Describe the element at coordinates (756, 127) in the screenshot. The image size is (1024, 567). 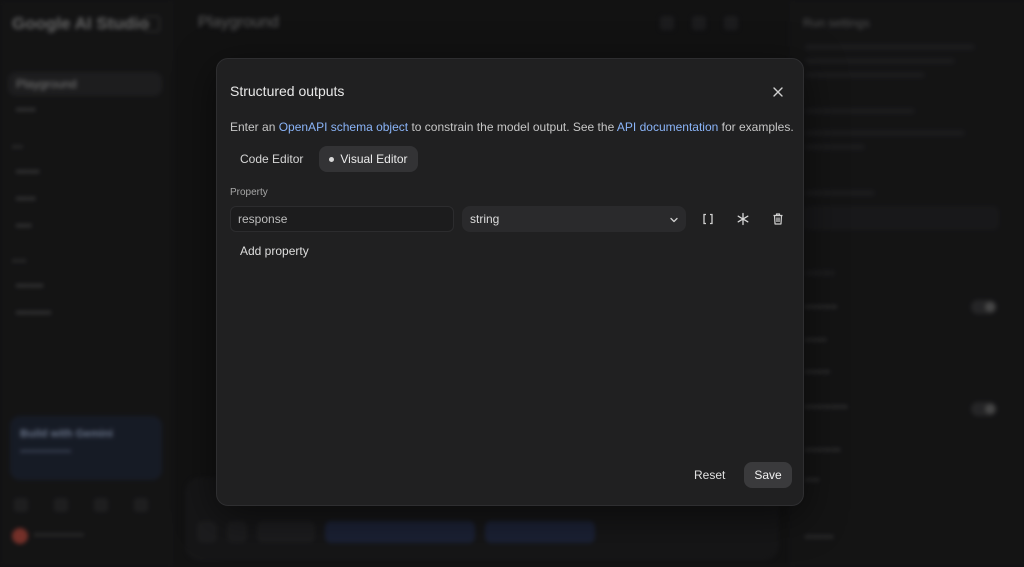
I see `description-text: for examples.` at that location.